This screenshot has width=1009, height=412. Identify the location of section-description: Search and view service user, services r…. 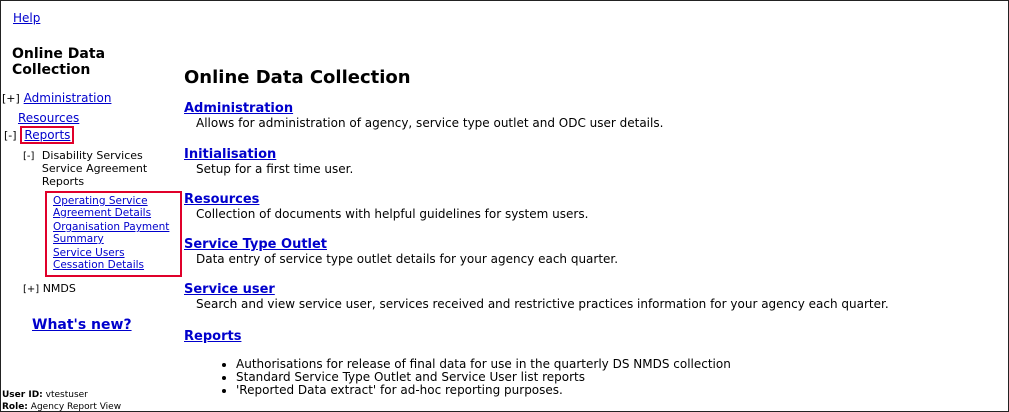
(542, 304).